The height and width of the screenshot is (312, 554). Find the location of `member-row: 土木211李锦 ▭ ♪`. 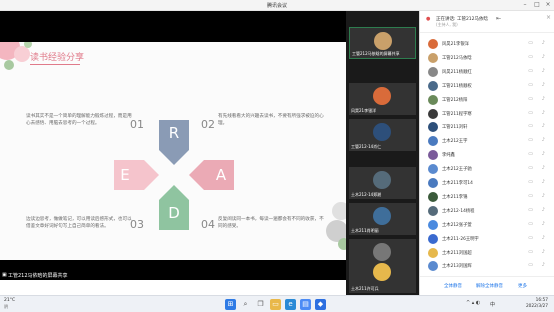

member-row: 土木211李锦 ▭ ♪ is located at coordinates (487, 197).